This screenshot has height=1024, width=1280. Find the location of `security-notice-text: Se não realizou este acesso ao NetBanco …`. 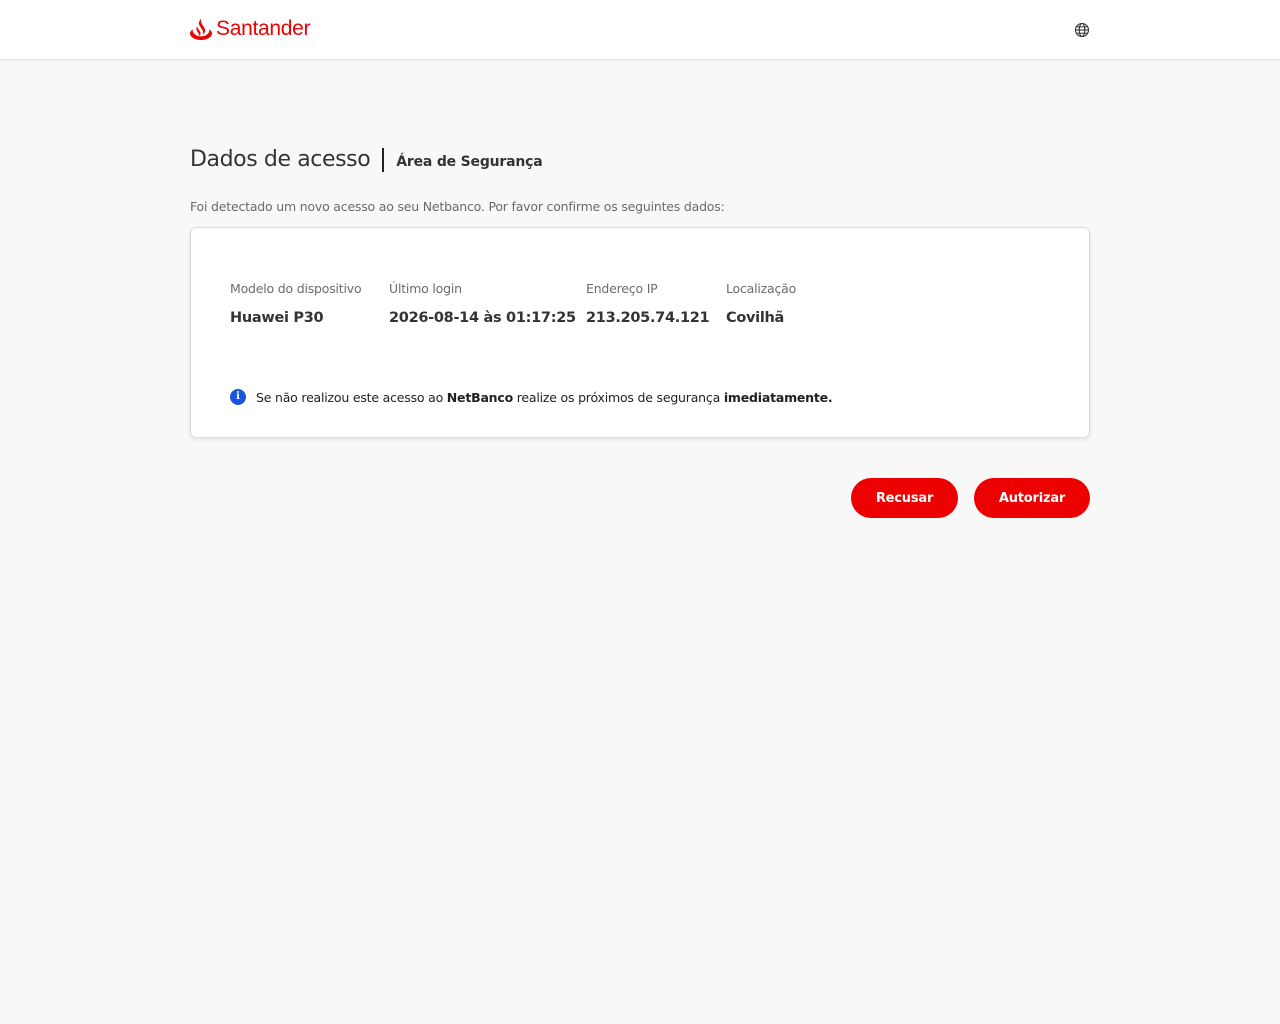

security-notice-text: Se não realizou este acesso ao NetBanco … is located at coordinates (544, 397).